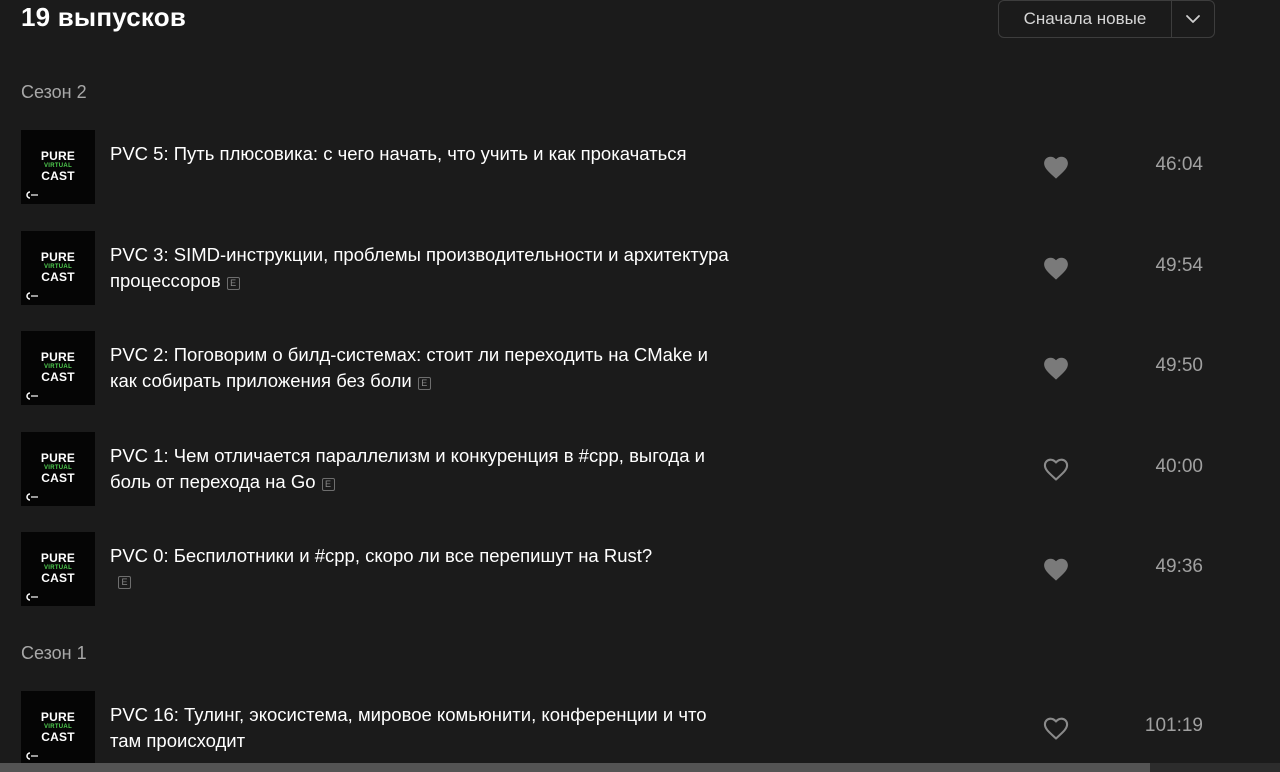  Describe the element at coordinates (1193, 19) in the screenshot. I see `chevron-down-icon` at that location.